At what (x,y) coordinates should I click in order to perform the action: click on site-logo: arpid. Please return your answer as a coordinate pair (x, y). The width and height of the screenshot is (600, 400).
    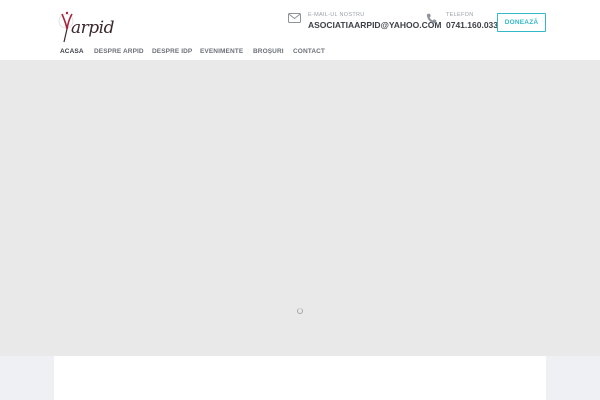
    Looking at the image, I should click on (84, 27).